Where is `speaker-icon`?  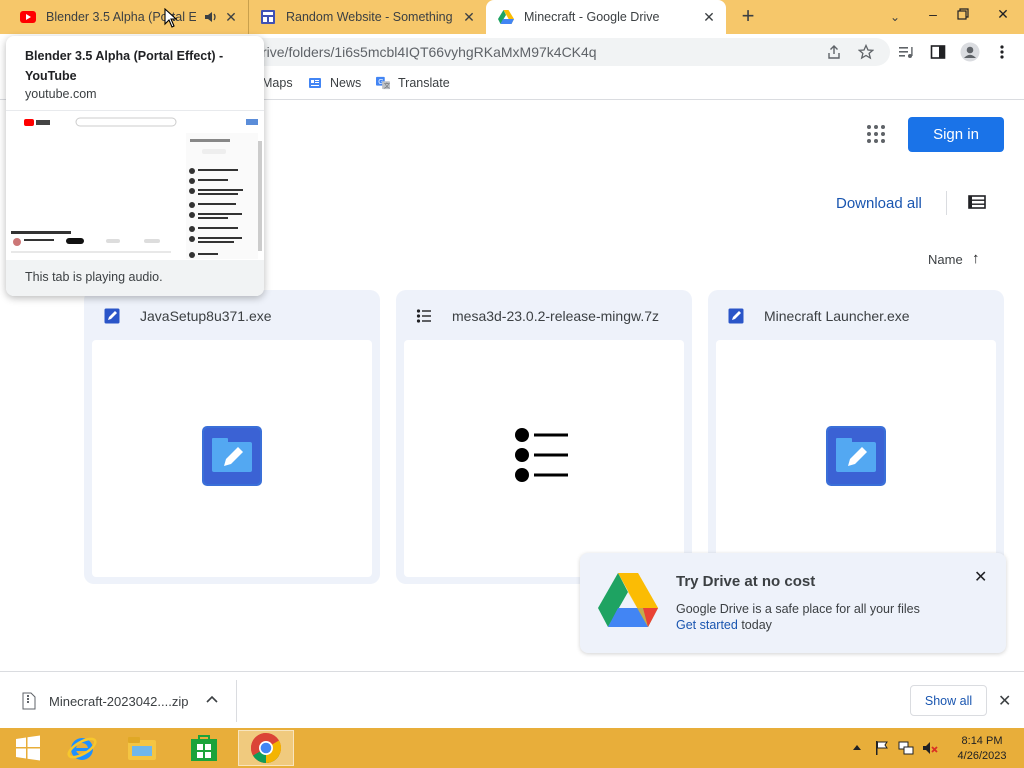
speaker-icon is located at coordinates (211, 18).